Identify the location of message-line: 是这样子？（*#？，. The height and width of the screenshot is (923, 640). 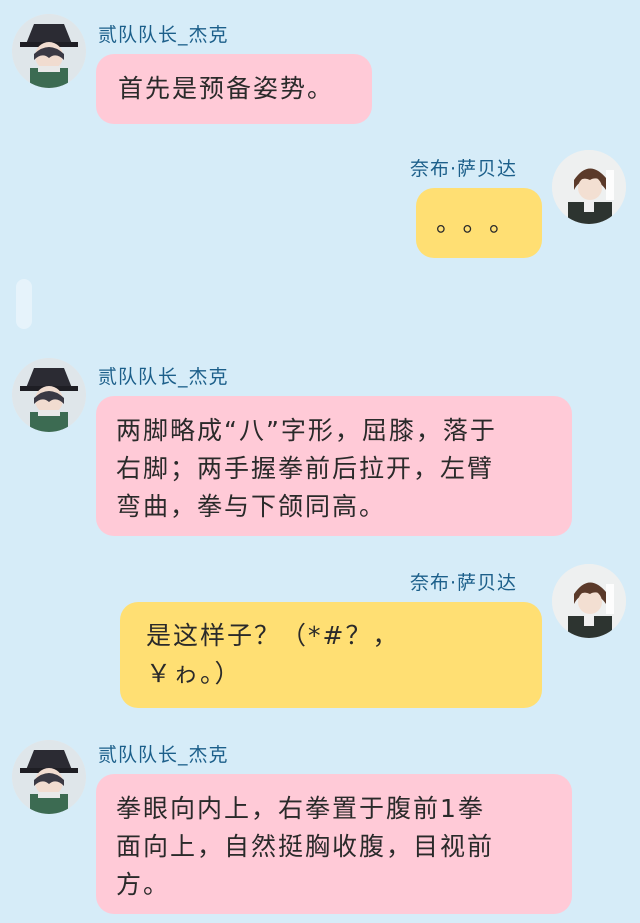
(273, 635).